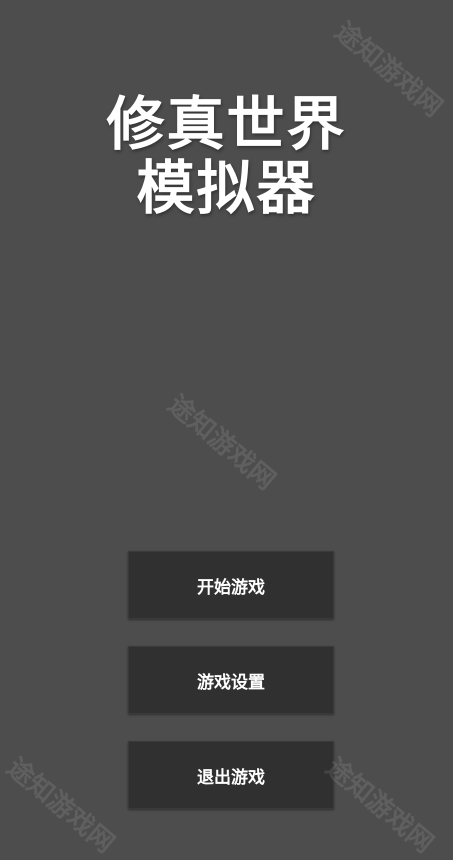 This screenshot has height=860, width=453. Describe the element at coordinates (231, 680) in the screenshot. I see `game-settings-button: 游戏设置` at that location.